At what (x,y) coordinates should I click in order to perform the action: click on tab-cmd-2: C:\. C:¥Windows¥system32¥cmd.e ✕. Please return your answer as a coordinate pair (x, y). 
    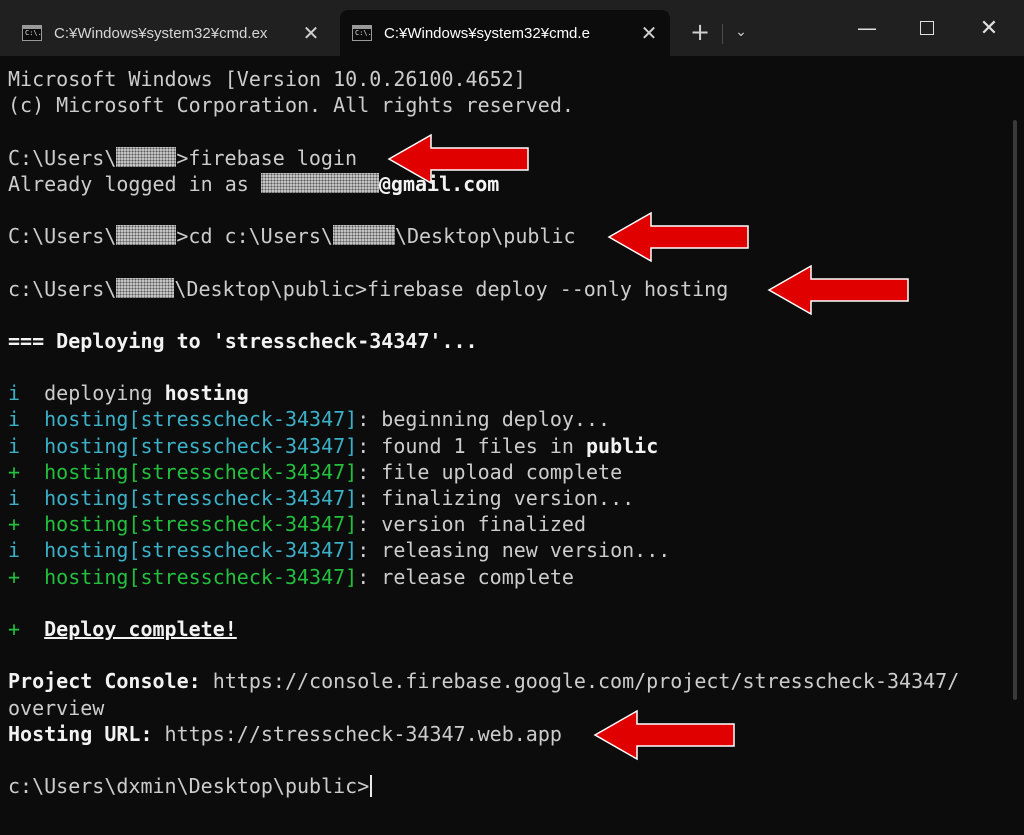
    Looking at the image, I should click on (505, 33).